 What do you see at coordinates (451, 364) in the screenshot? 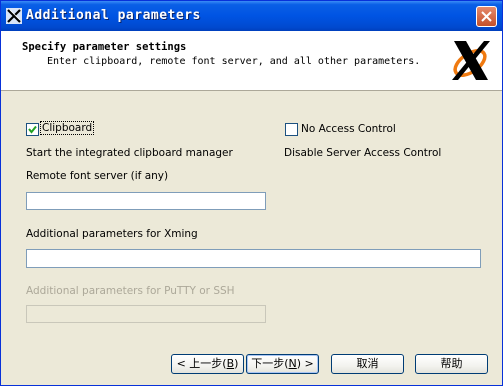
I see `help-button: 帮助` at bounding box center [451, 364].